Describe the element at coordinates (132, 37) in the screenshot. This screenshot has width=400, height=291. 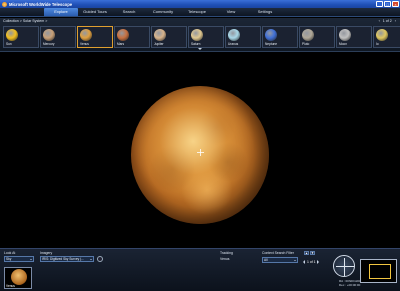
I see `thumbnail-mars: Mars` at that location.